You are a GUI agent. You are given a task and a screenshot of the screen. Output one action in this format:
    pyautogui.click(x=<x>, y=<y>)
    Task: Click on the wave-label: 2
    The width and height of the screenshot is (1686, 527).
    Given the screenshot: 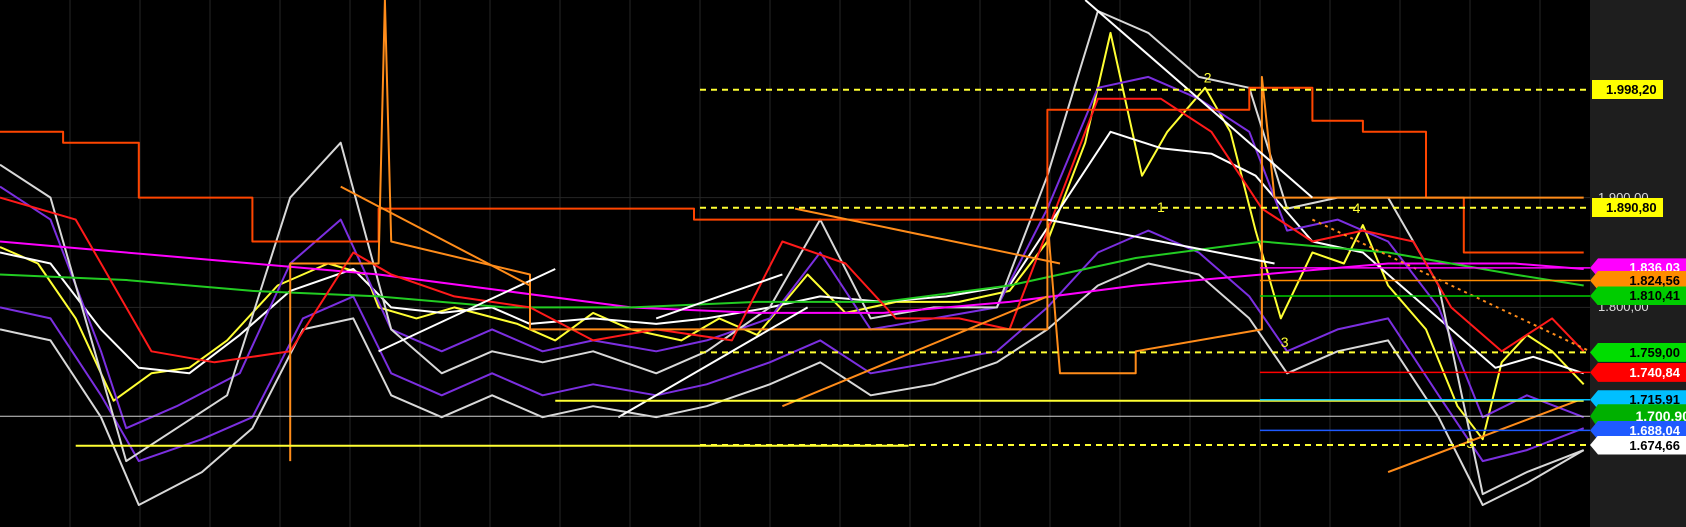 What is the action you would take?
    pyautogui.click(x=1208, y=77)
    